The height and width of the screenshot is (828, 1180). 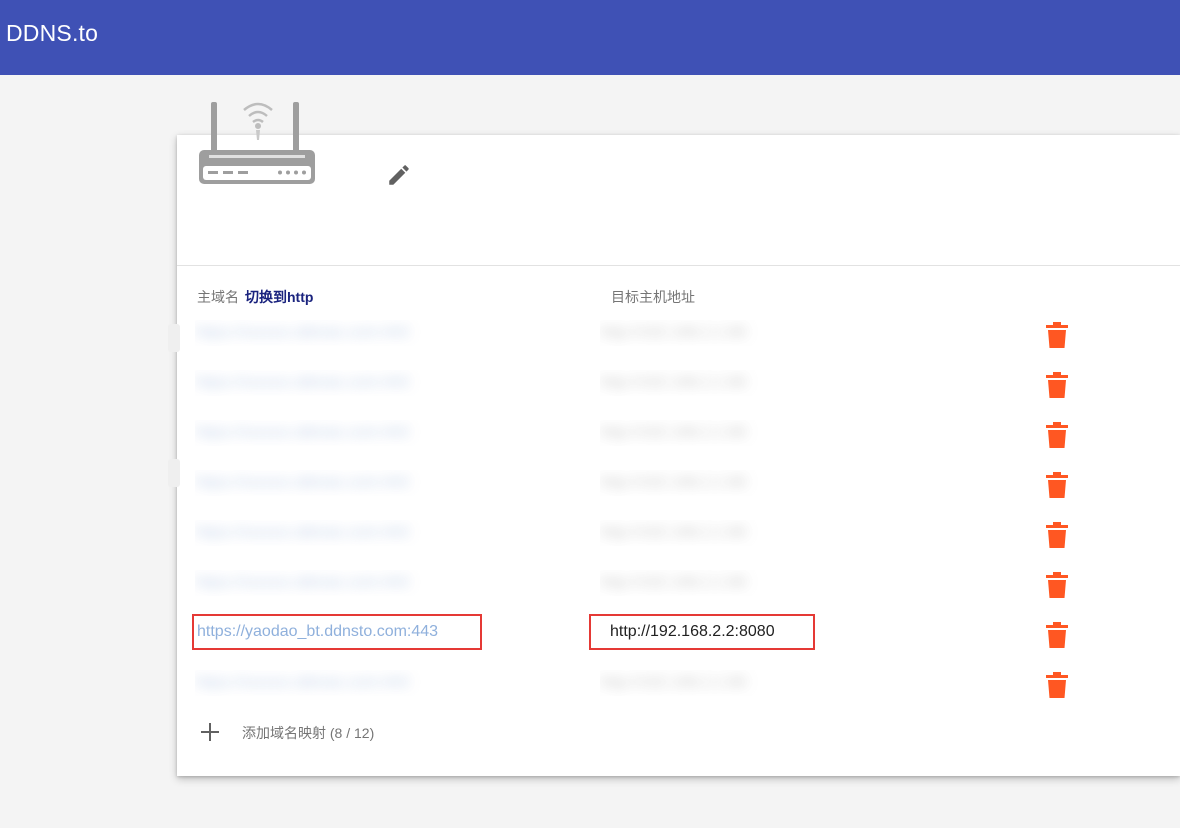 I want to click on host-column-header: 主域名 切换到http, so click(x=255, y=297).